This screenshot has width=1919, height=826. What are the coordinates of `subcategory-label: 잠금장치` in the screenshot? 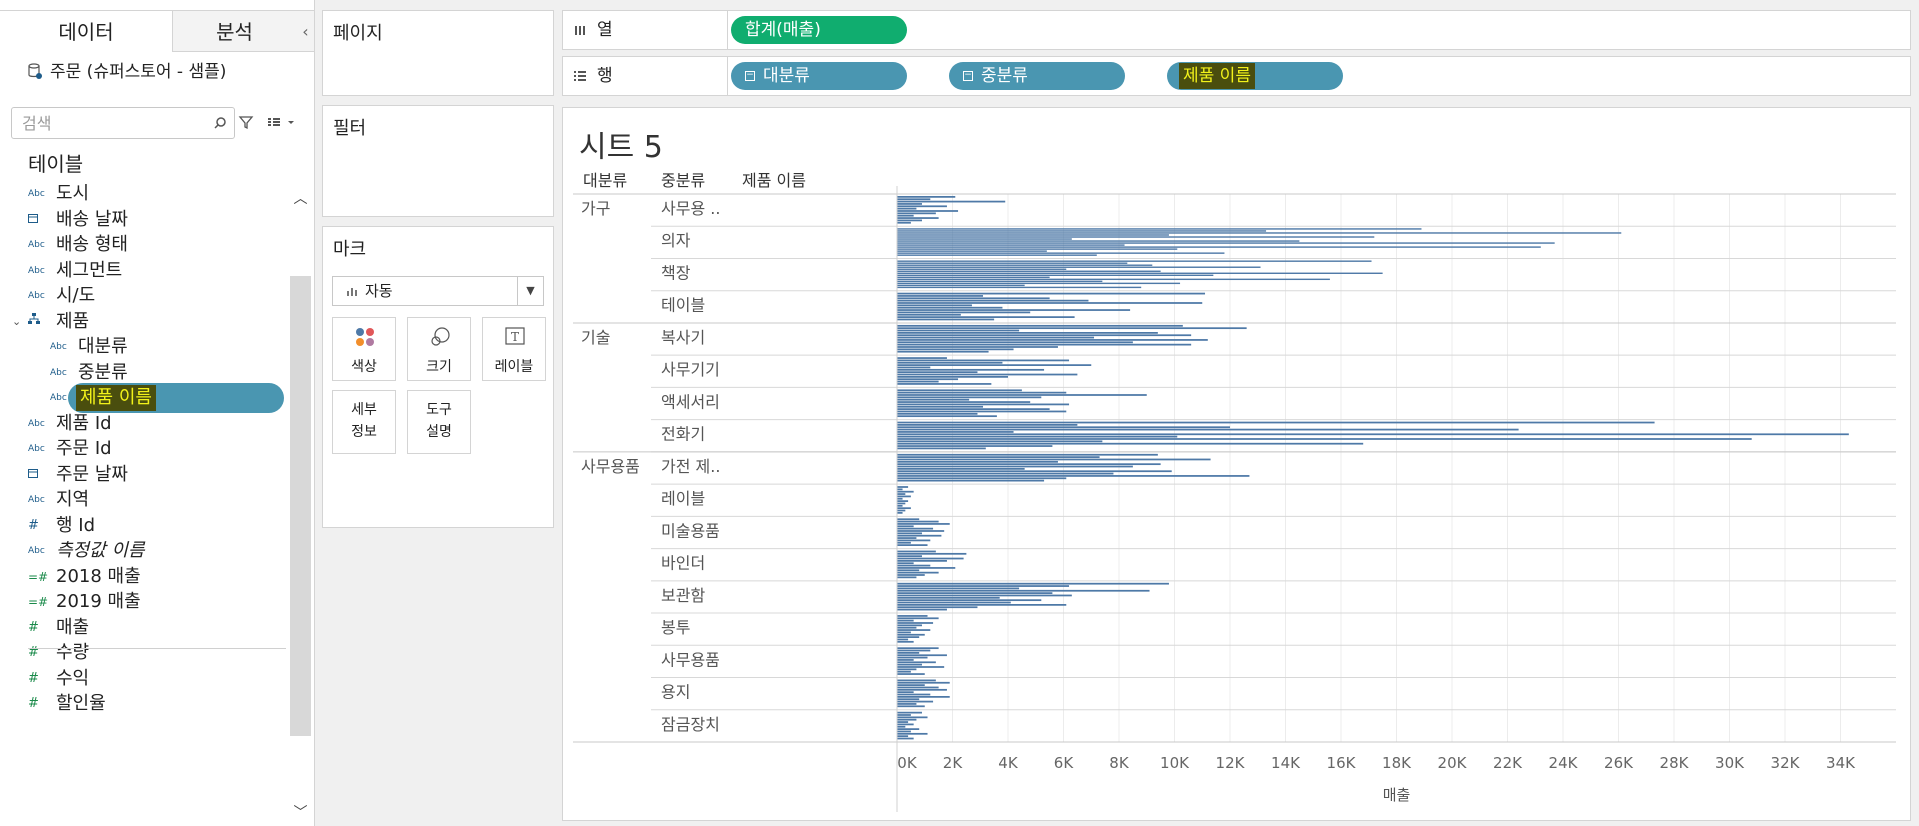 It's located at (690, 724).